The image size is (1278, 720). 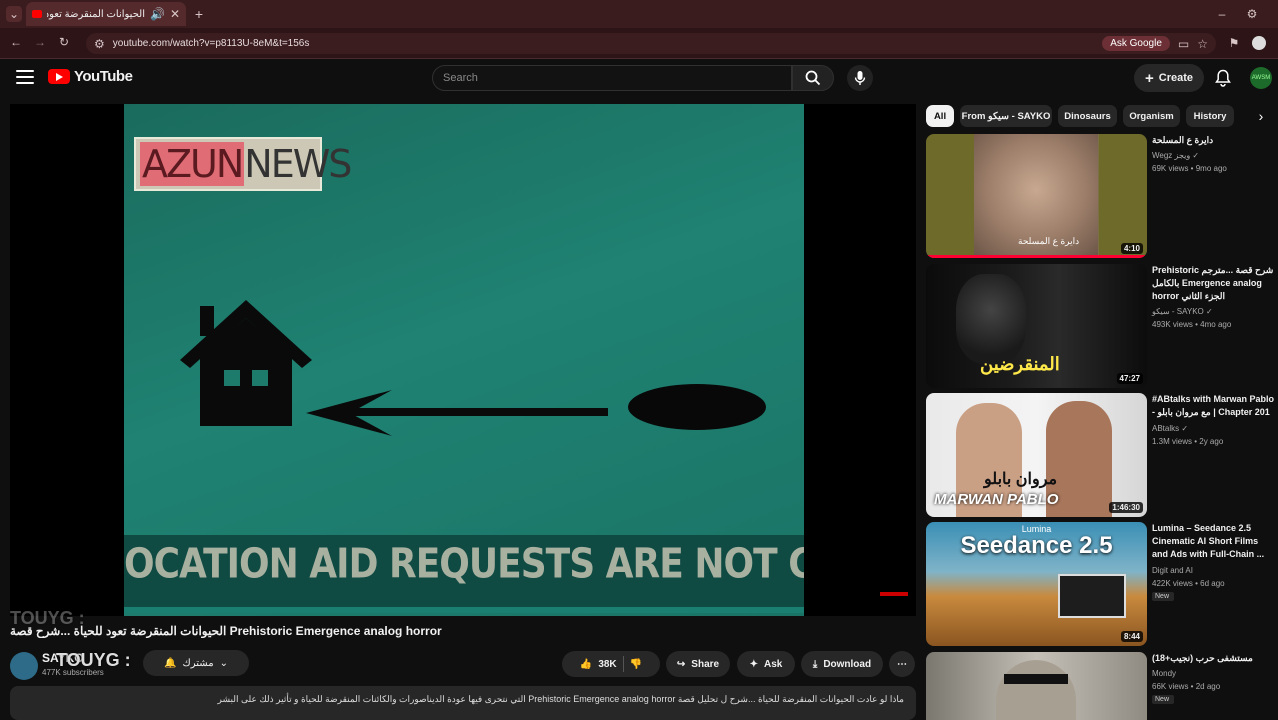 What do you see at coordinates (170, 663) in the screenshot?
I see `bell-icon: 🔔` at bounding box center [170, 663].